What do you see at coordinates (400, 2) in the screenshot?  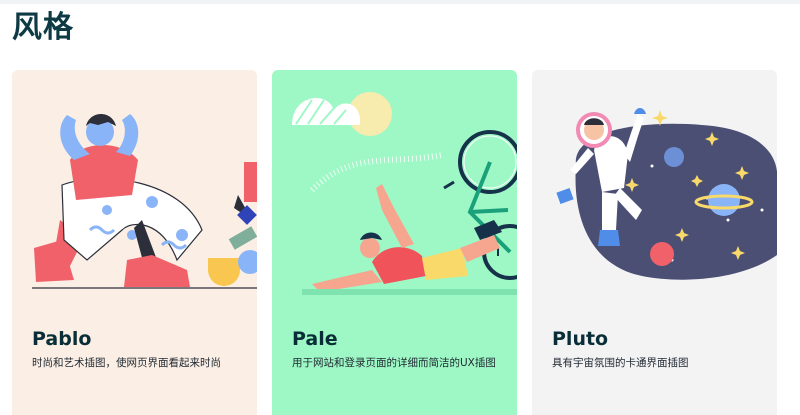 I see `top-bar` at bounding box center [400, 2].